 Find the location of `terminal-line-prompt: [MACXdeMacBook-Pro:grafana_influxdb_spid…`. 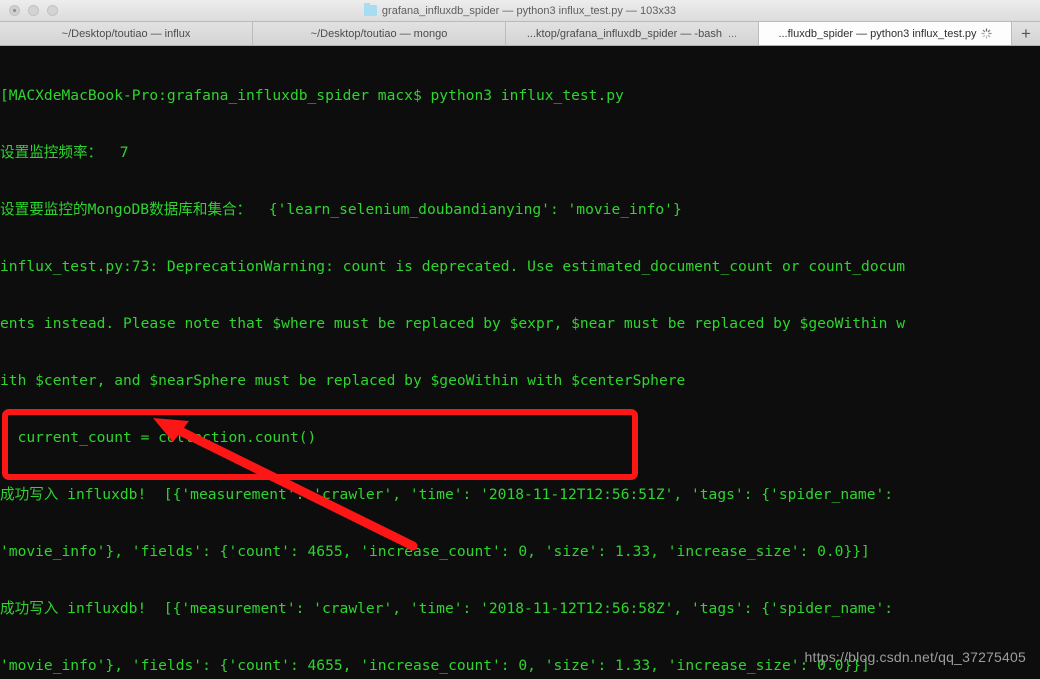

terminal-line-prompt: [MACXdeMacBook-Pro:grafana_influxdb_spid… is located at coordinates (312, 95).